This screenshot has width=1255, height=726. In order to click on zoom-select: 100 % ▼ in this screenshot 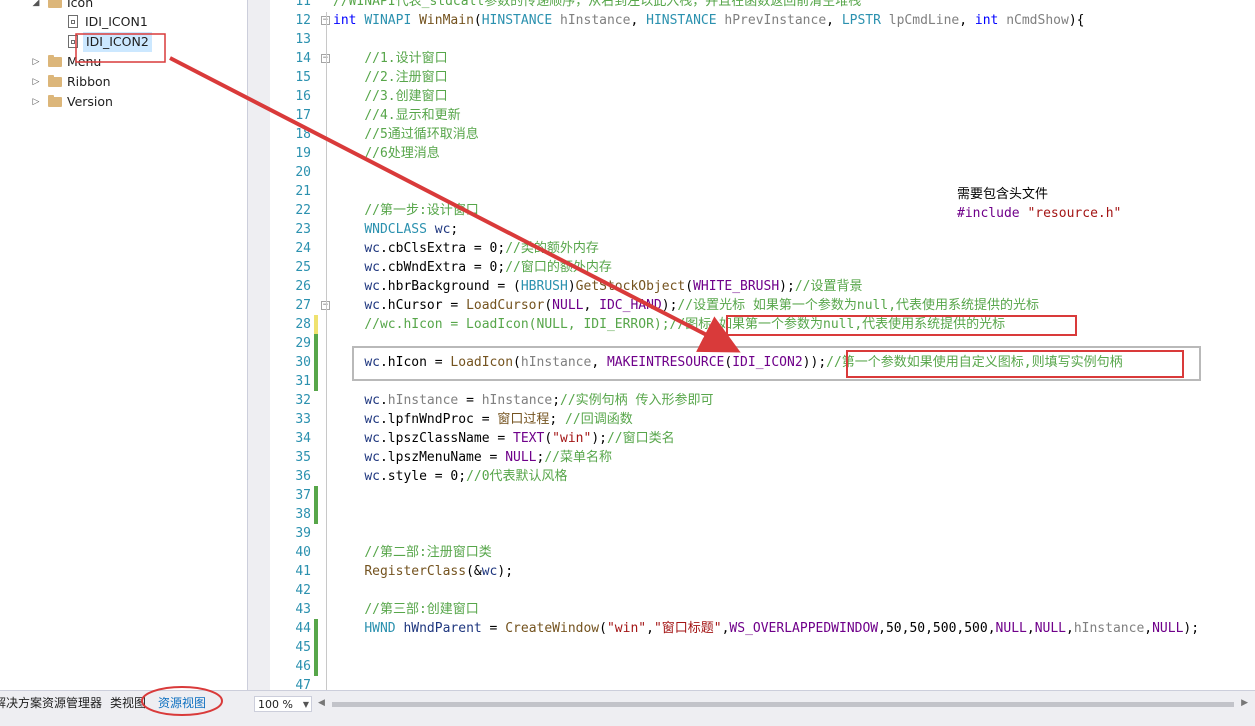, I will do `click(283, 704)`.